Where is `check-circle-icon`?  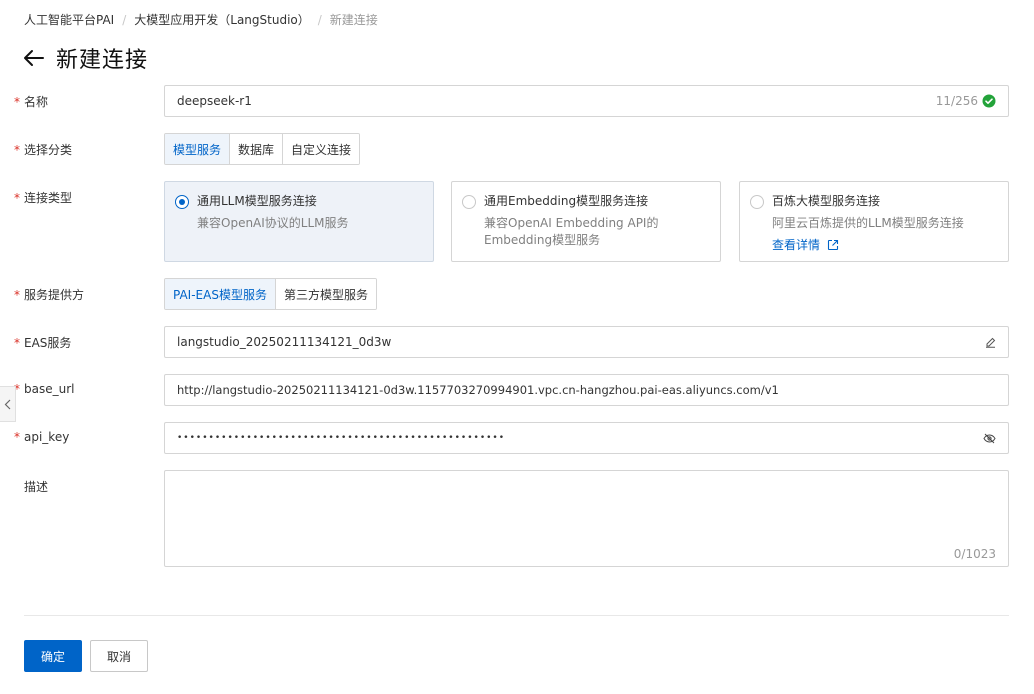
check-circle-icon is located at coordinates (989, 101).